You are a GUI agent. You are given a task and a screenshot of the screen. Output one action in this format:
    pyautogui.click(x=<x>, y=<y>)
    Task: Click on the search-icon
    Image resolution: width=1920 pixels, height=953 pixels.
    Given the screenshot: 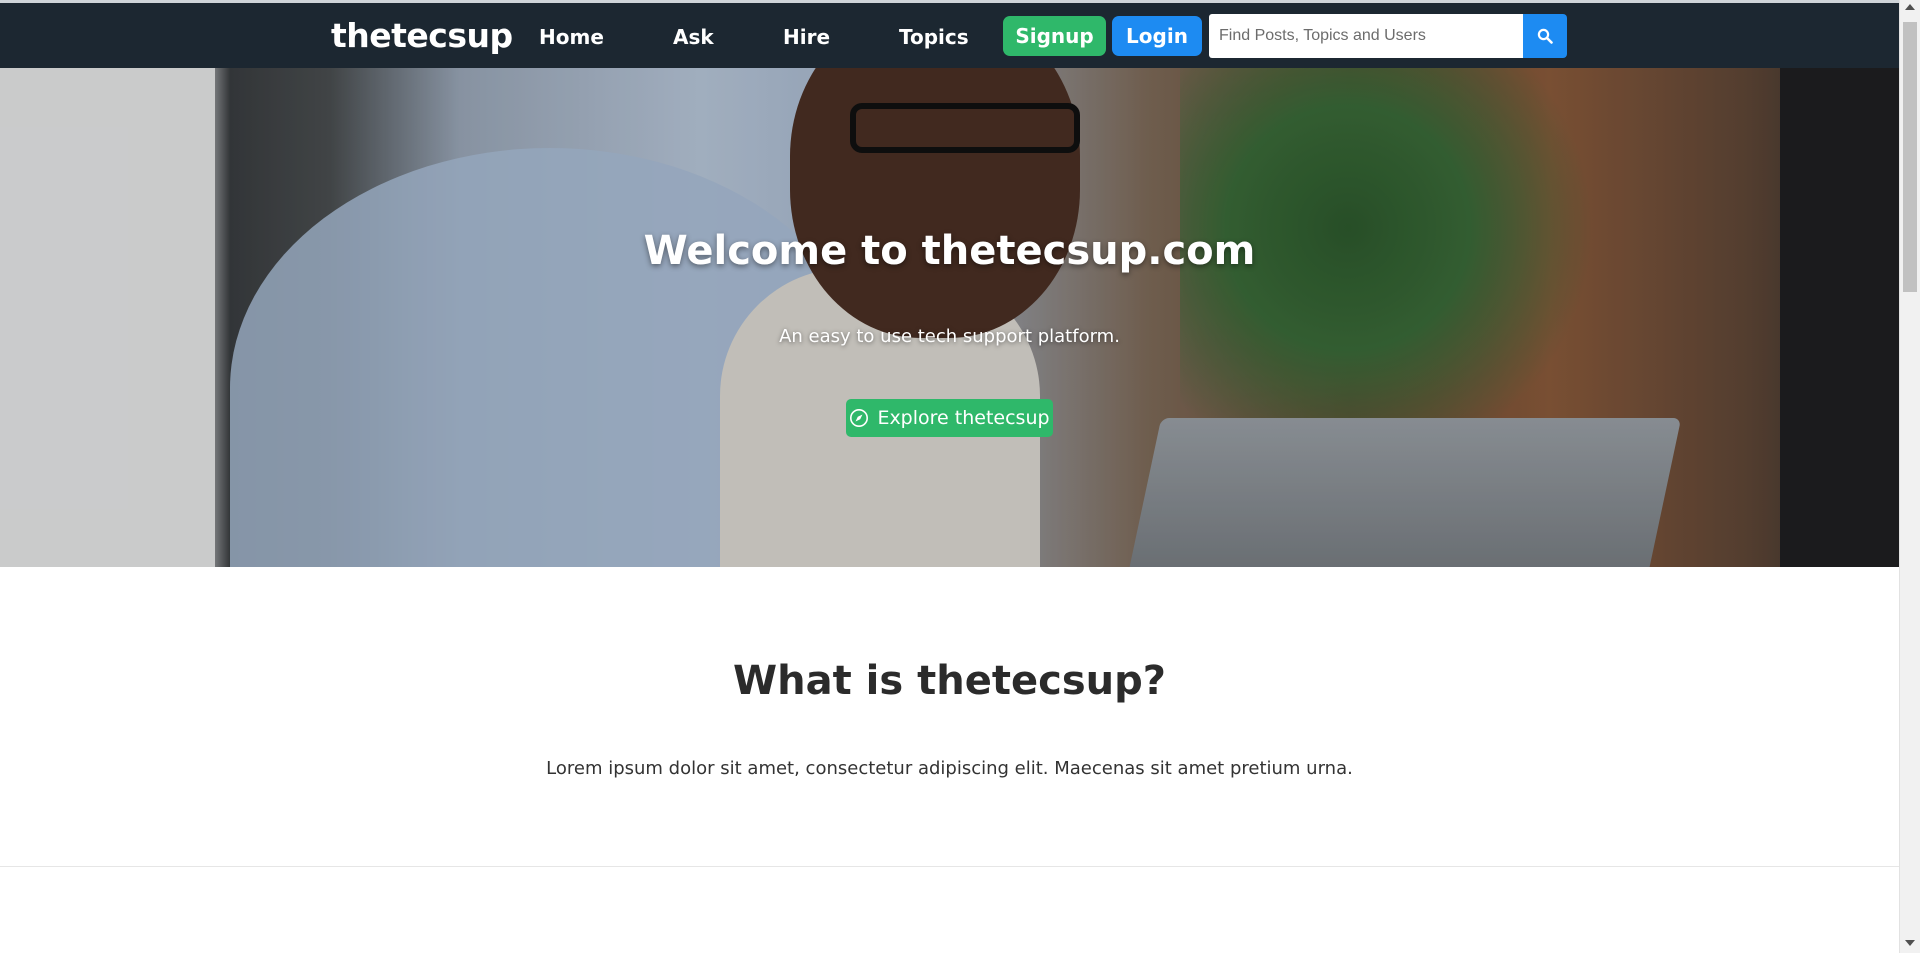 What is the action you would take?
    pyautogui.click(x=1545, y=36)
    